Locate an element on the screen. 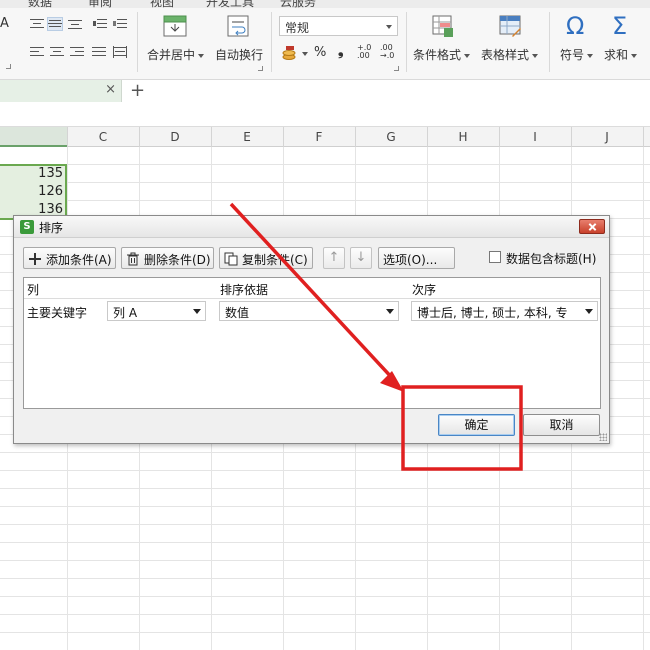  omega-symbol-icon: Ω is located at coordinates (575, 26).